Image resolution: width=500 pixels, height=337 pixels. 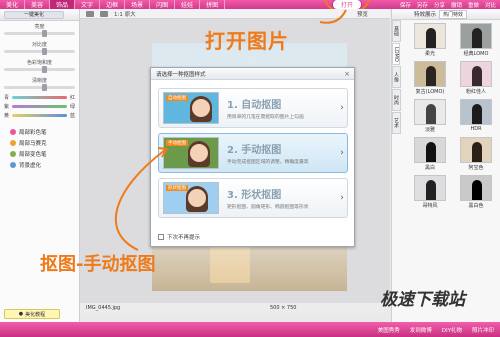 I want to click on slider-label: 色彩饱和度, so click(x=39, y=63).